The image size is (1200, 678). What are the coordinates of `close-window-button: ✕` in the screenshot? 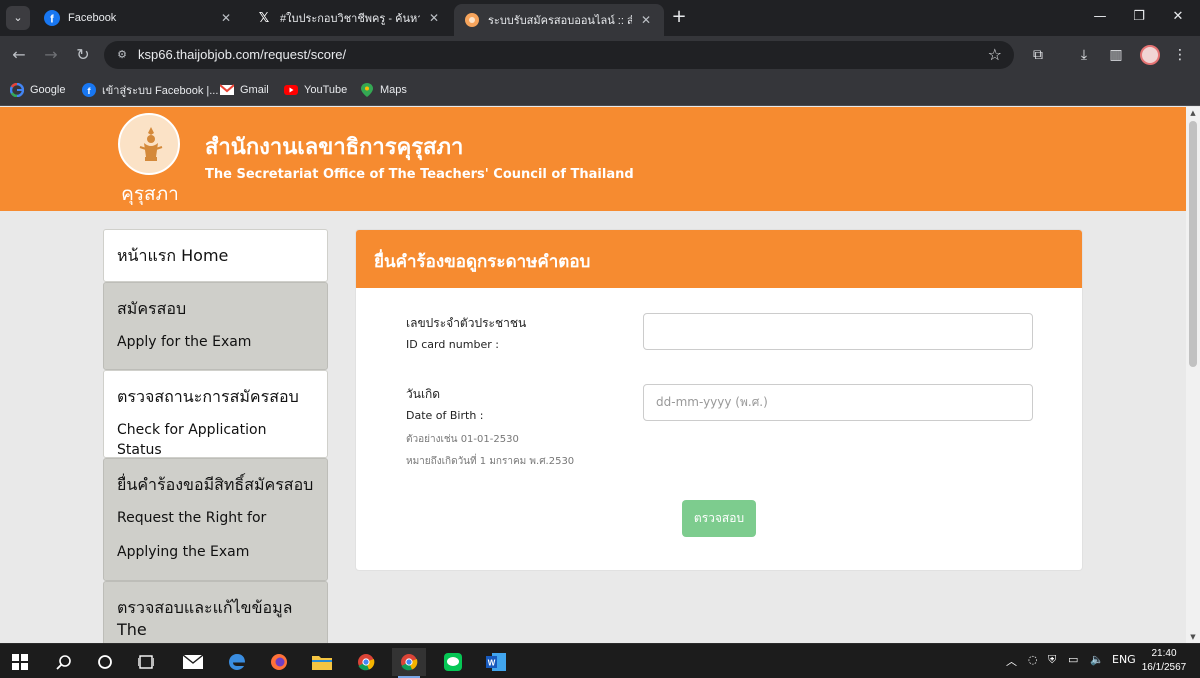 It's located at (1178, 17).